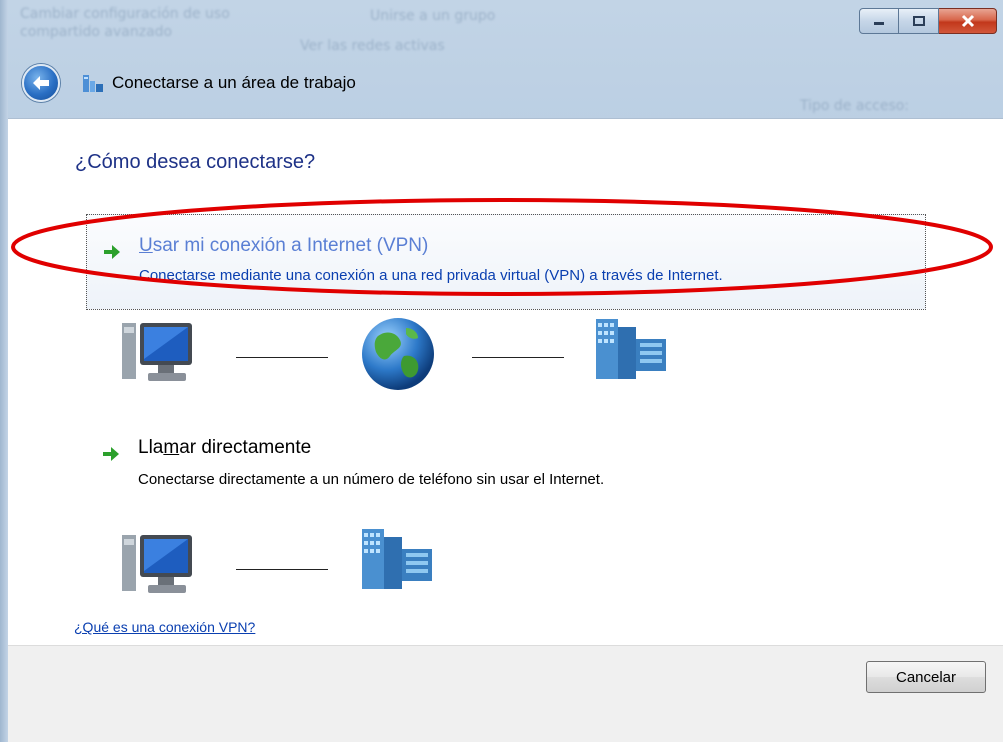  I want to click on cancel-button: Cancelar, so click(926, 677).